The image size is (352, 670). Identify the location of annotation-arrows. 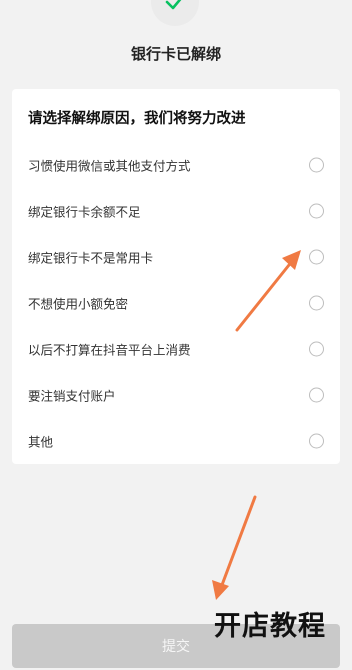
(256, 425).